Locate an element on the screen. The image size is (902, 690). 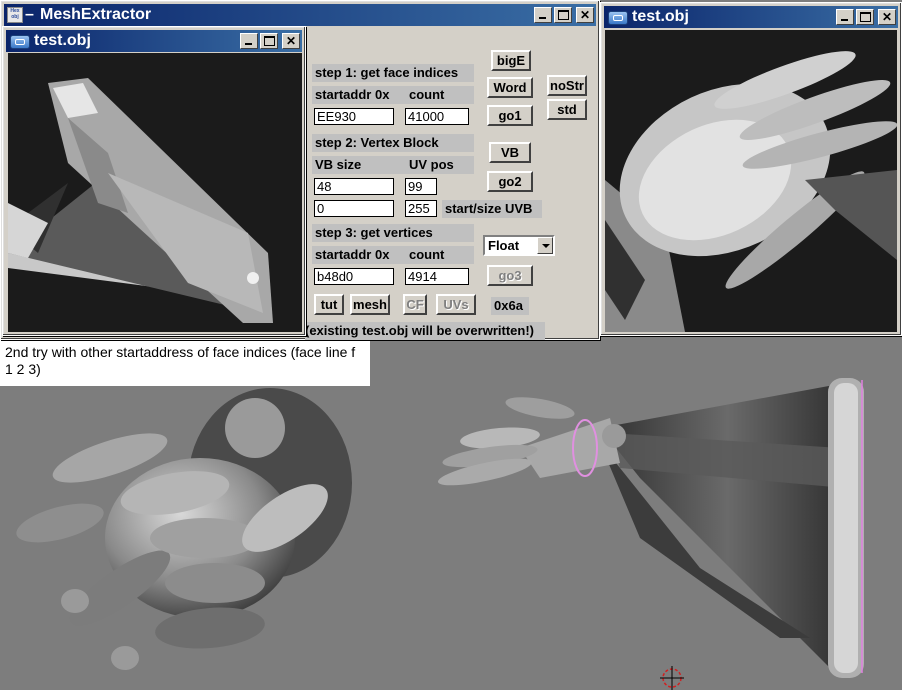
format-select: Float is located at coordinates (519, 245).